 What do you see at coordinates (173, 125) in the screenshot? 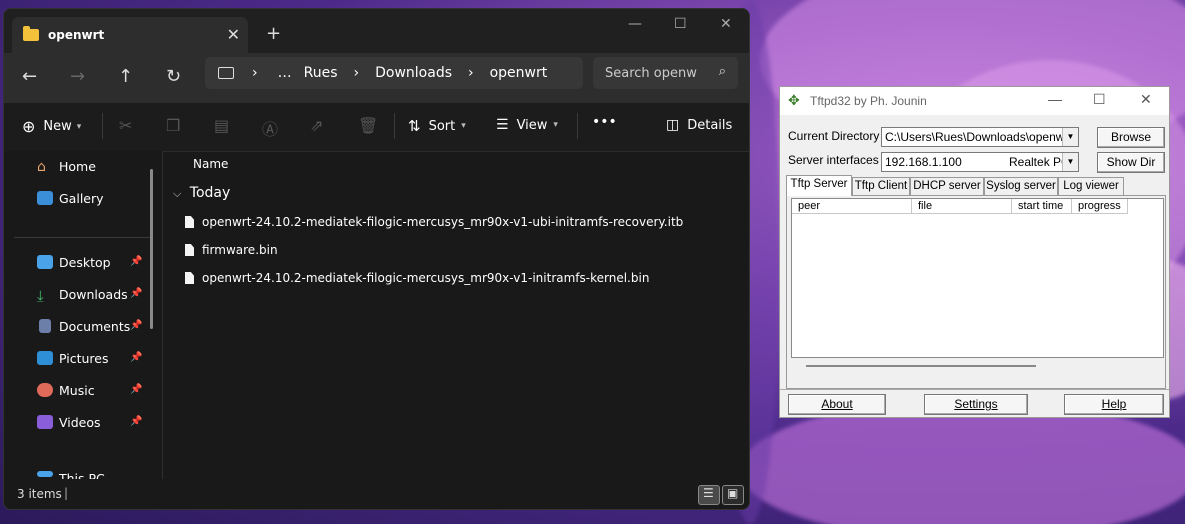
I see `copy-icon: ❐` at bounding box center [173, 125].